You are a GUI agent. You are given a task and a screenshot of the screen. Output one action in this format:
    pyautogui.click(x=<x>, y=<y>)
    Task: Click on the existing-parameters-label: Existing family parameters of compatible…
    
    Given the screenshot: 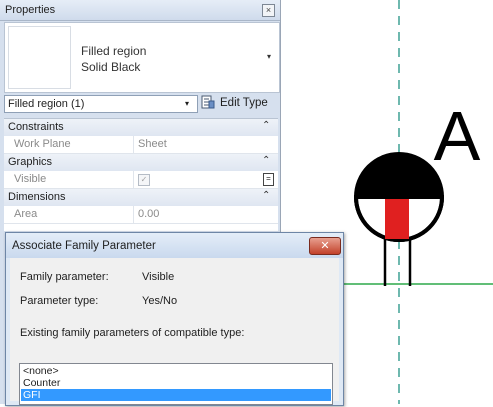 What is the action you would take?
    pyautogui.click(x=132, y=333)
    